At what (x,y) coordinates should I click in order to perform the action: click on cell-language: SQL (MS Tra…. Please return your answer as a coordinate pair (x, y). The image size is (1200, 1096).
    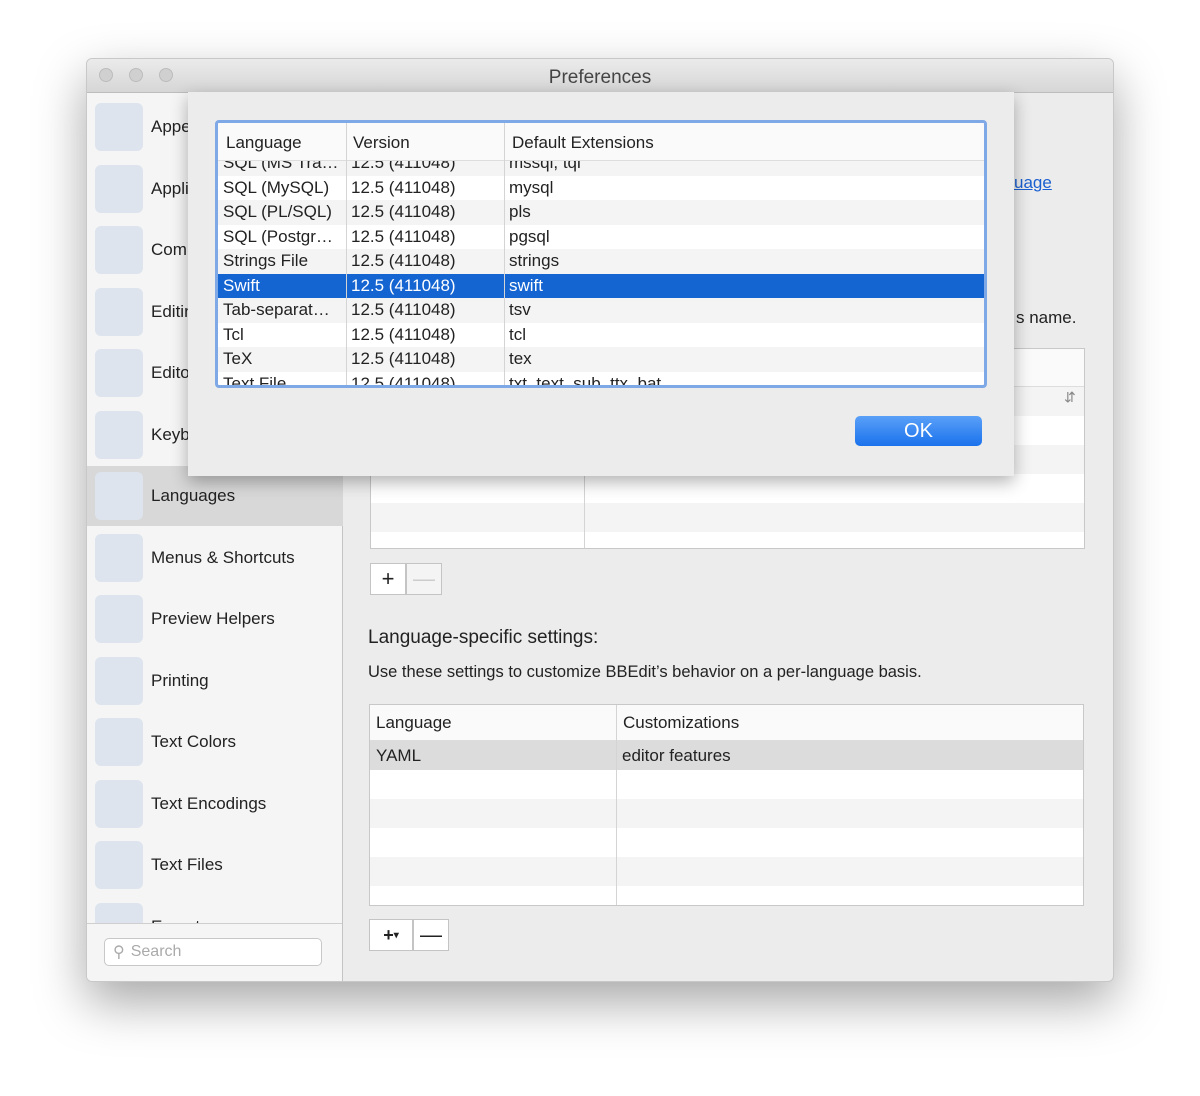
    Looking at the image, I should click on (281, 166).